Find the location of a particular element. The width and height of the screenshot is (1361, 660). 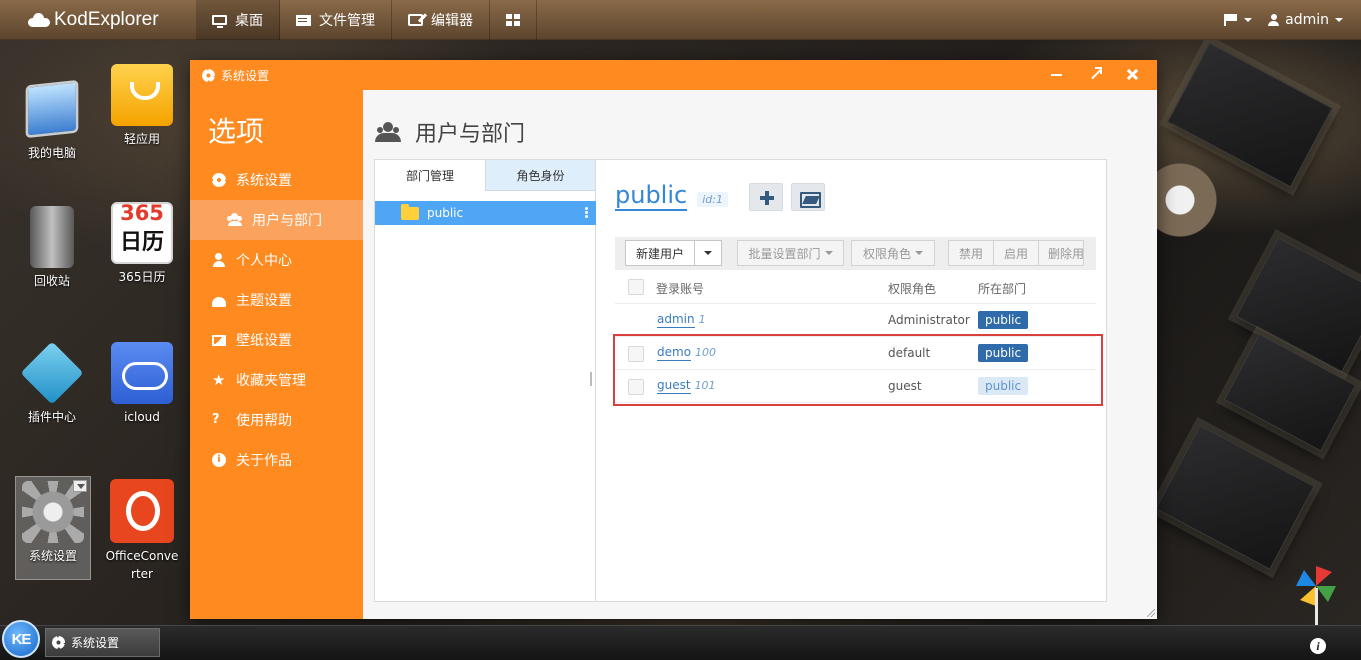

sidebar-title: 选项 is located at coordinates (236, 131).